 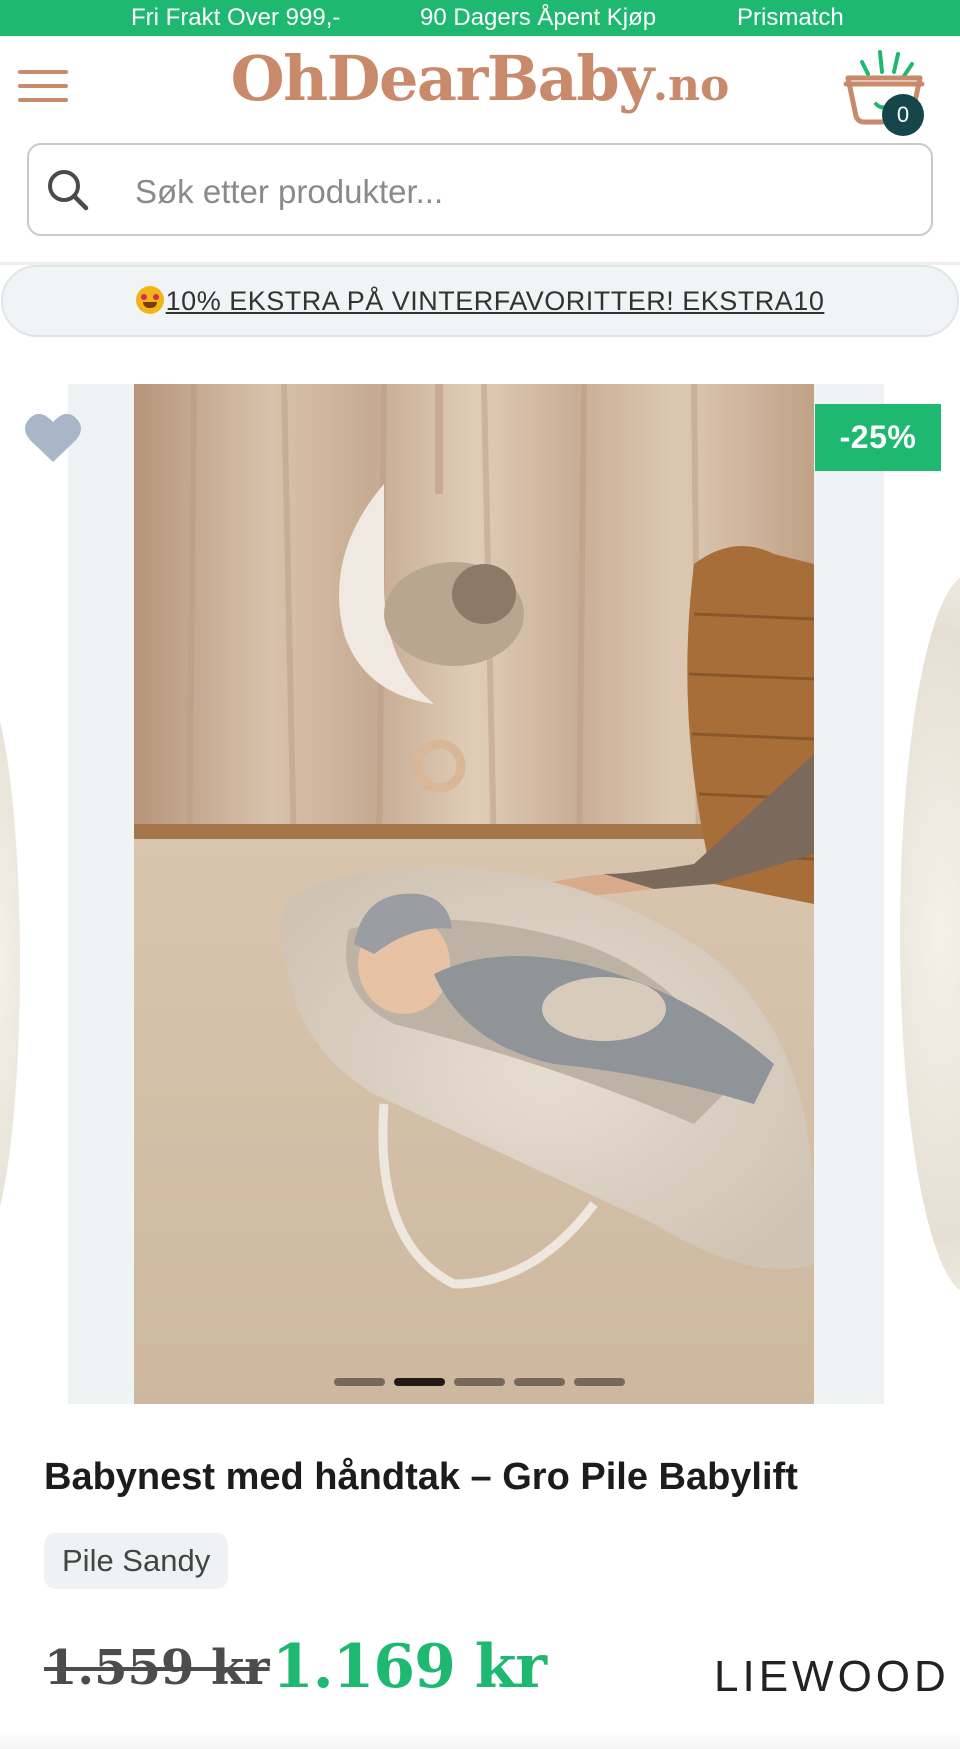 I want to click on usp-open-purchase: 90 Dagers Åpent Kjøp, so click(x=538, y=17).